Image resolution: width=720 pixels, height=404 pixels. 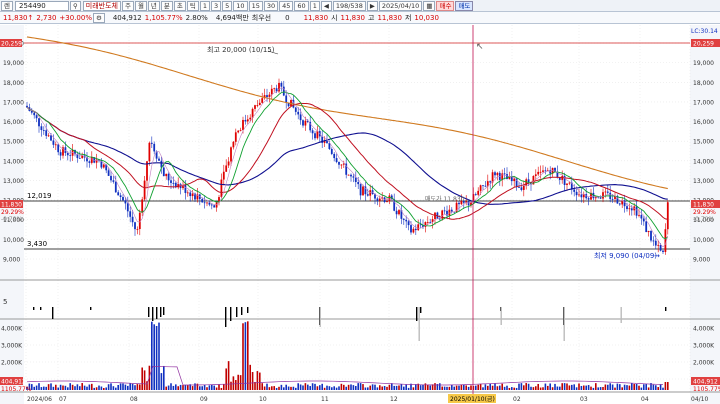 I want to click on buy-button: 매수, so click(x=445, y=5).